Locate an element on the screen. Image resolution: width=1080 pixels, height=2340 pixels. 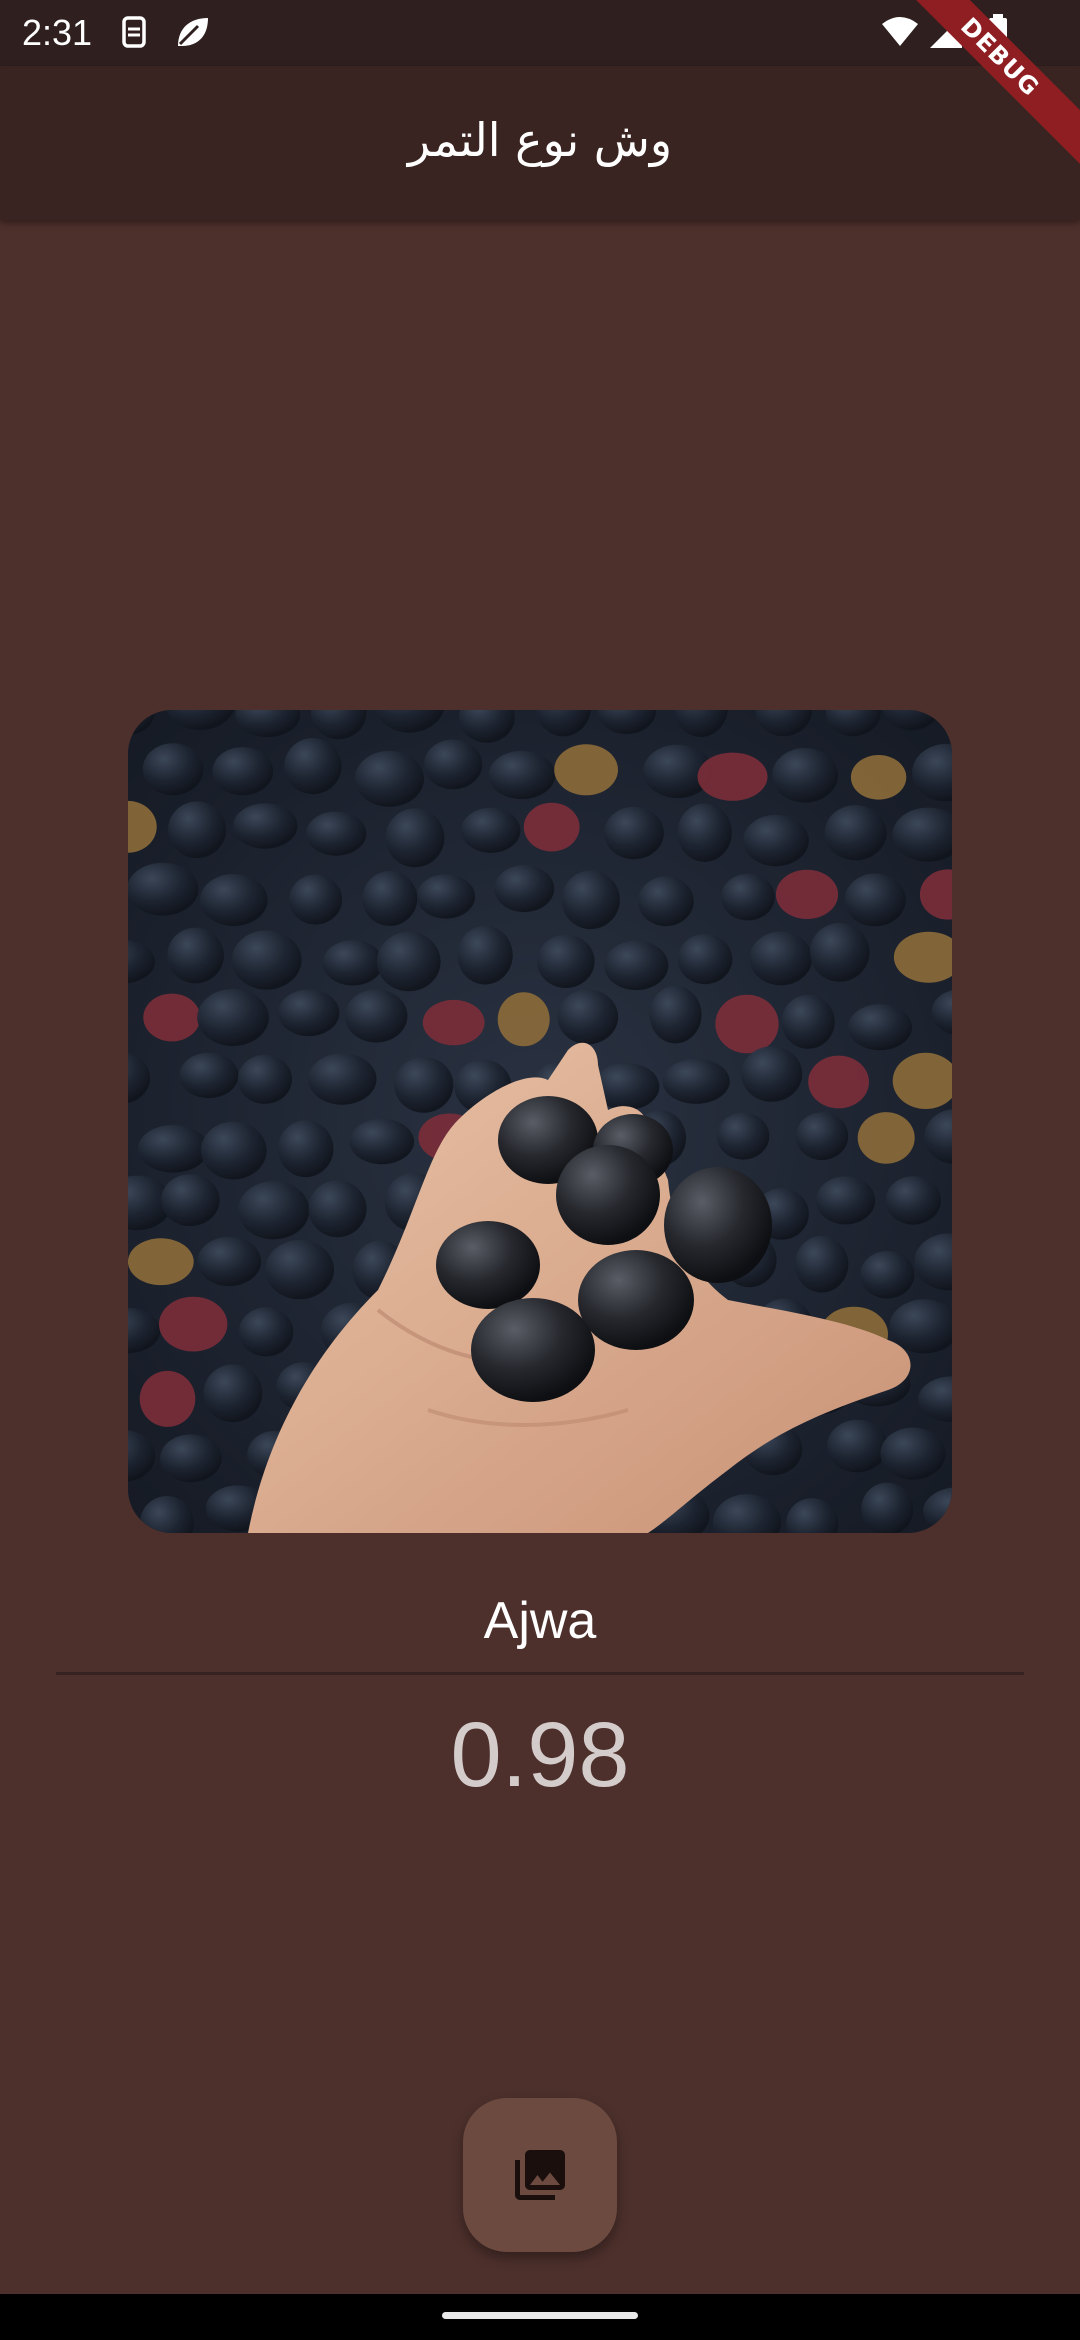
result-score: 0.98 is located at coordinates (540, 1755).